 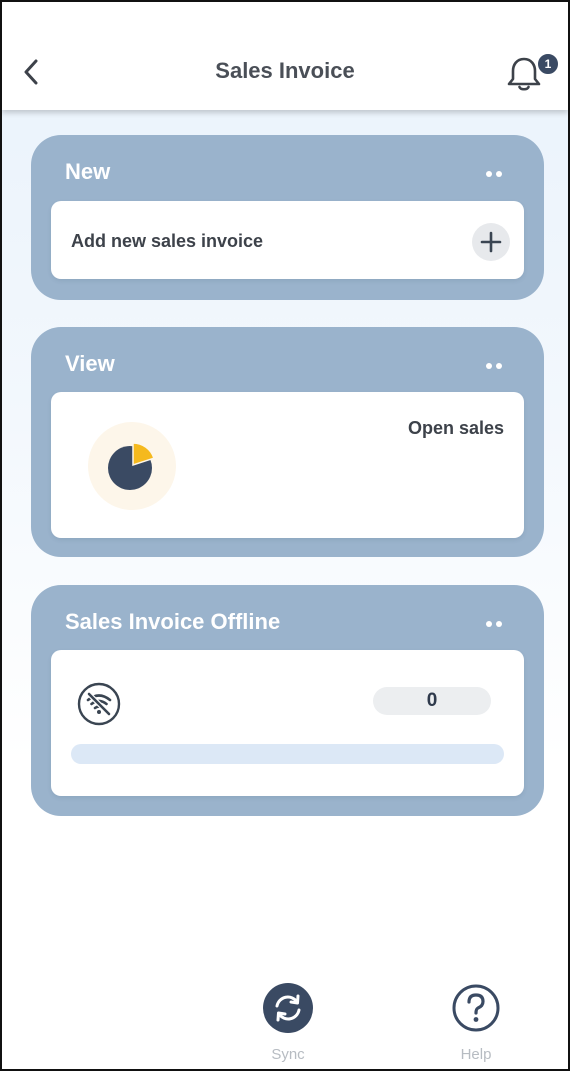 What do you see at coordinates (455, 428) in the screenshot?
I see `open-sales-label: Open sales` at bounding box center [455, 428].